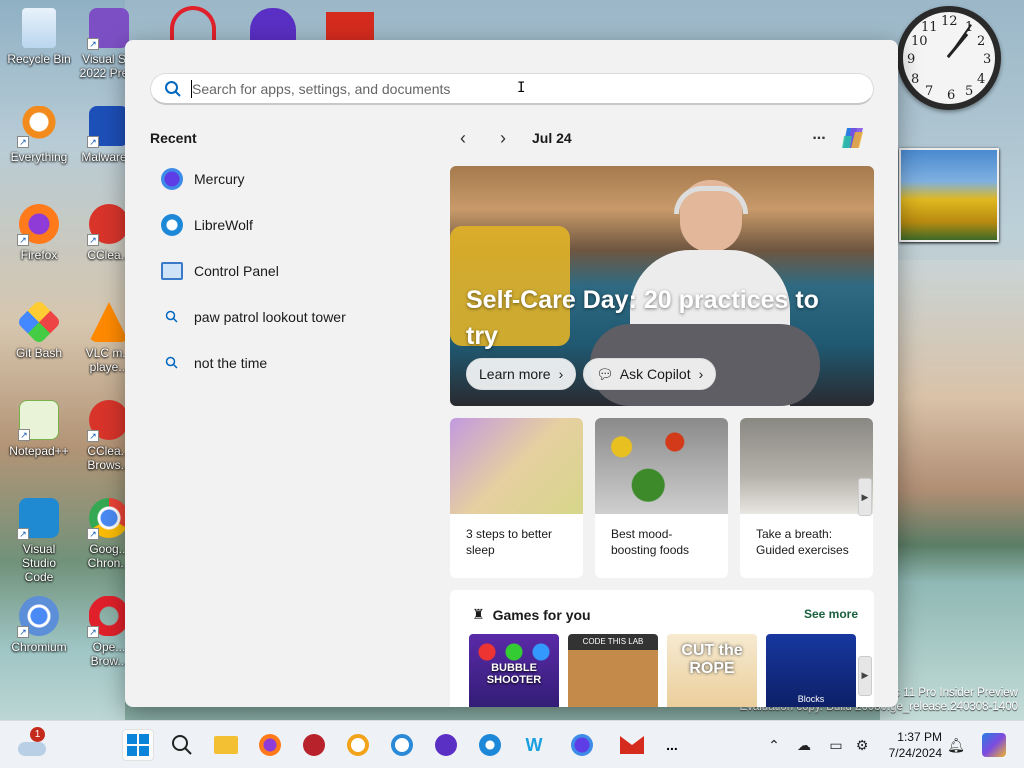  I want to click on article-card-sleep: 3 steps to better sleep, so click(516, 498).